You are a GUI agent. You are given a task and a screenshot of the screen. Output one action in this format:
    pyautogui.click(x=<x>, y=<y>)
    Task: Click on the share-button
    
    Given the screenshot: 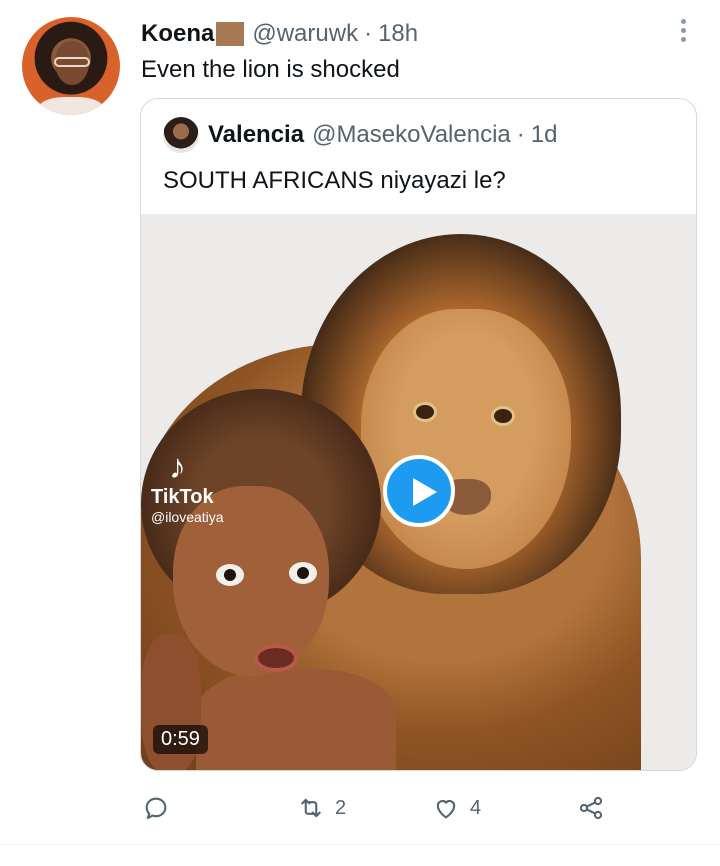 What is the action you would take?
    pyautogui.click(x=591, y=808)
    